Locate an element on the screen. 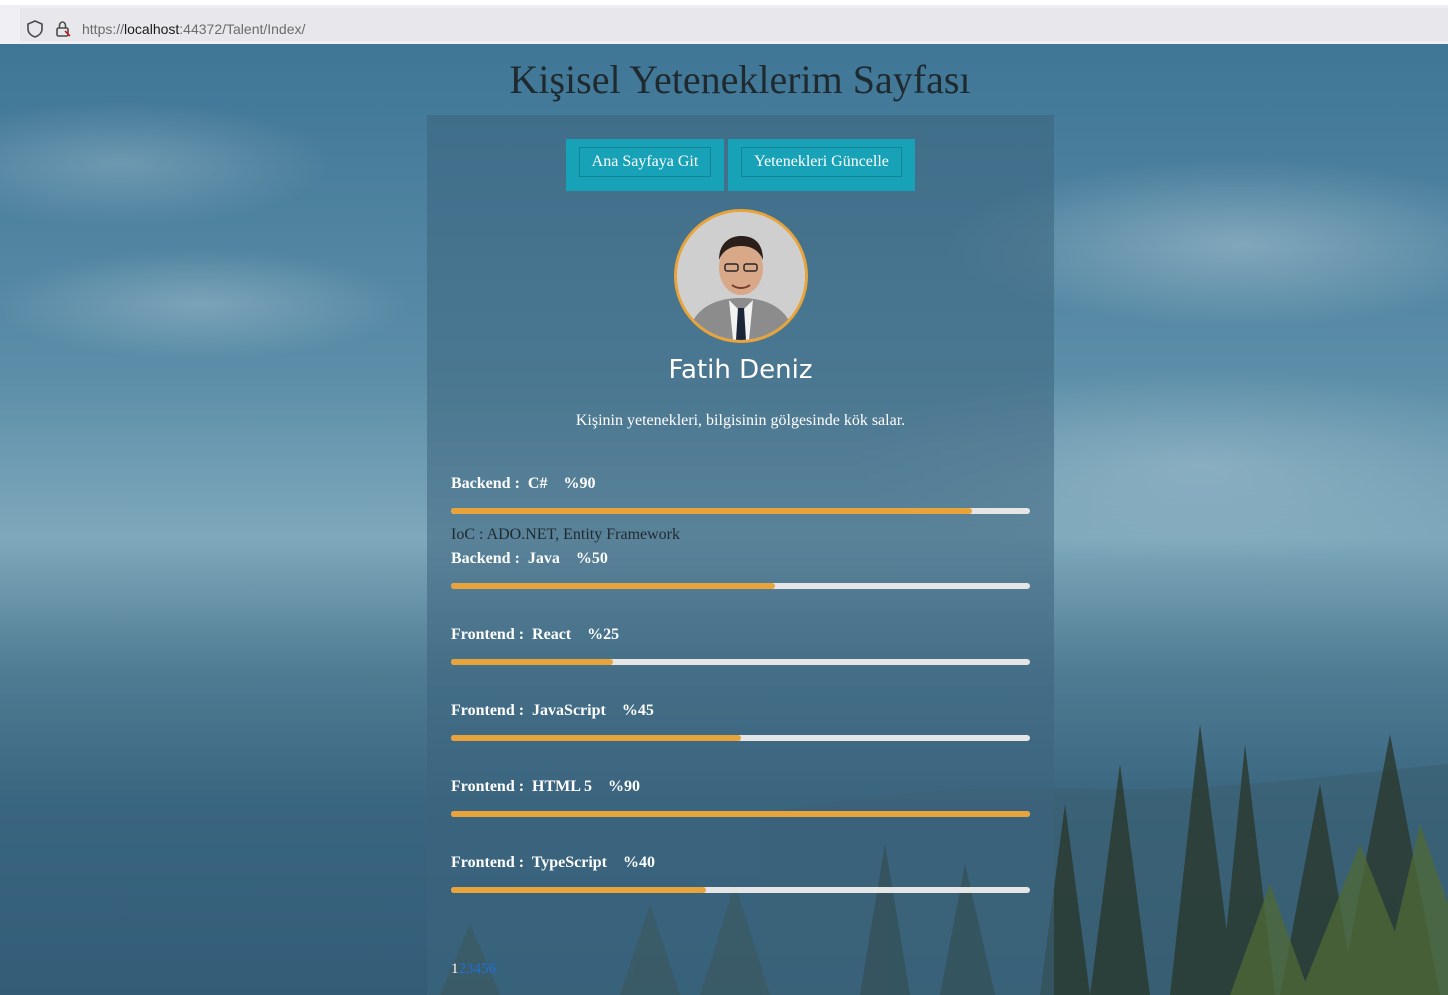 Image resolution: width=1448 pixels, height=995 pixels. pagination: 123456 is located at coordinates (473, 969).